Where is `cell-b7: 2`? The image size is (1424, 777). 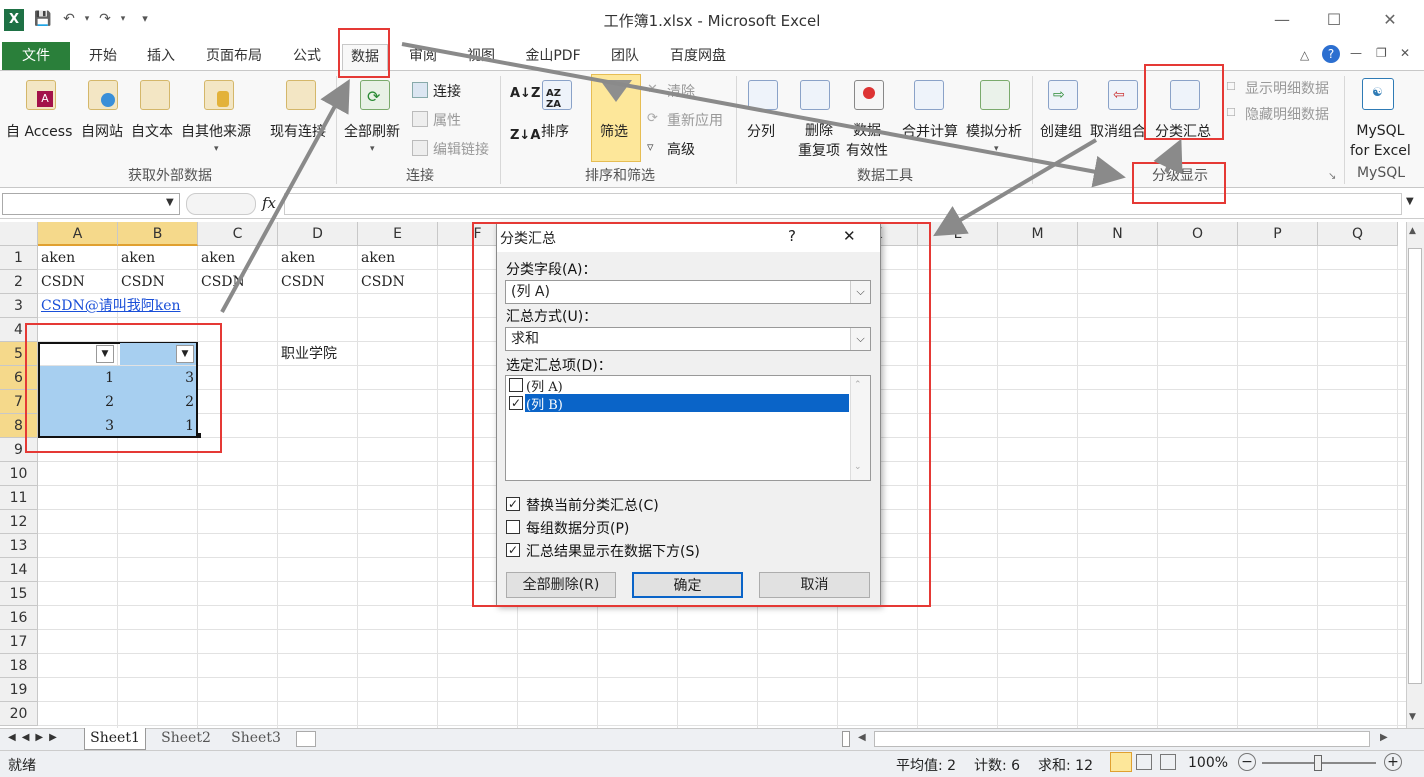
cell-b7: 2 is located at coordinates (158, 402).